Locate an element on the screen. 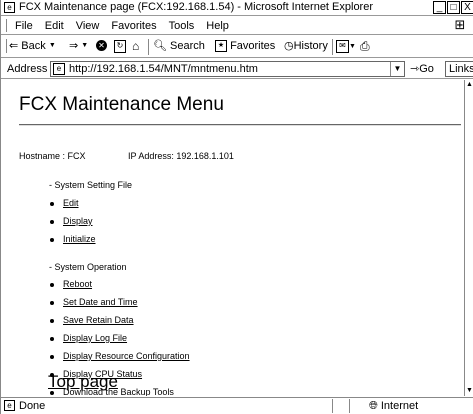 The image size is (473, 414). stop-icon: ✕ is located at coordinates (101, 45).